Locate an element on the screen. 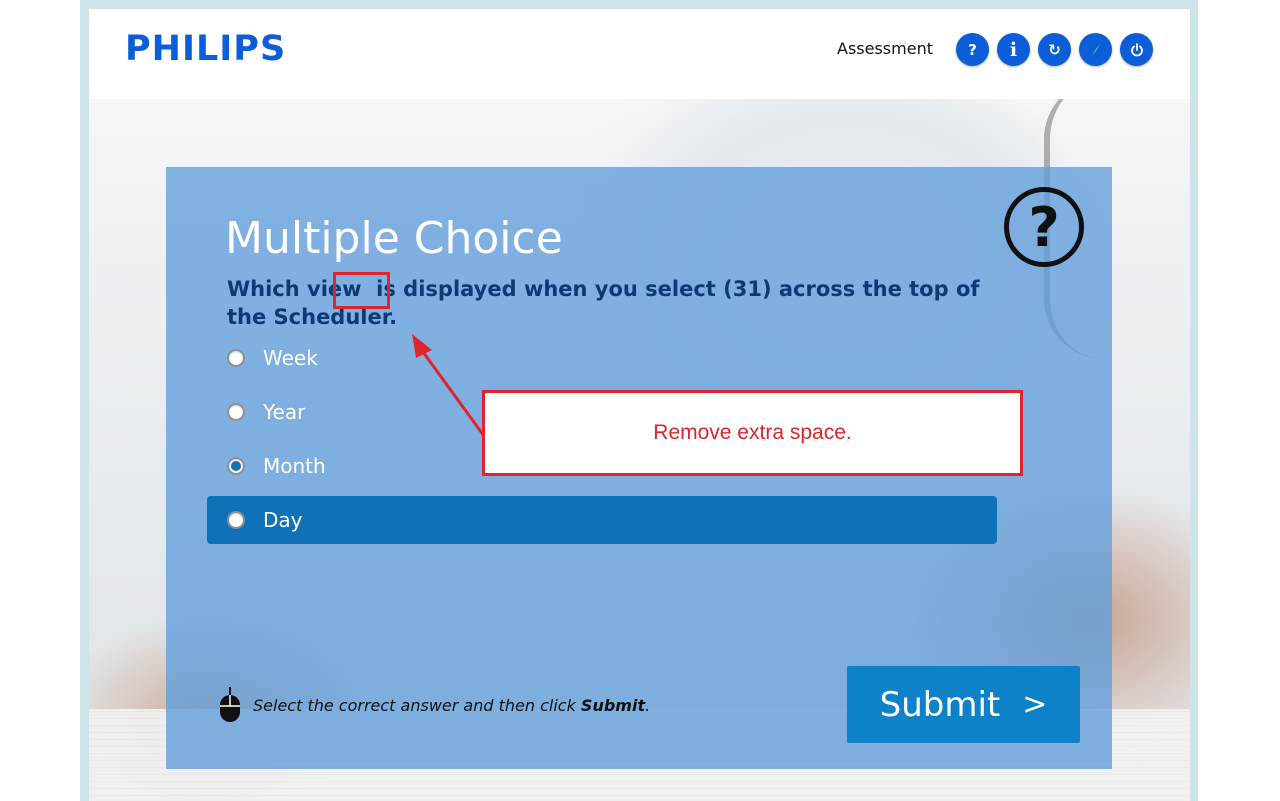 The height and width of the screenshot is (801, 1280). option-week: Week is located at coordinates (602, 358).